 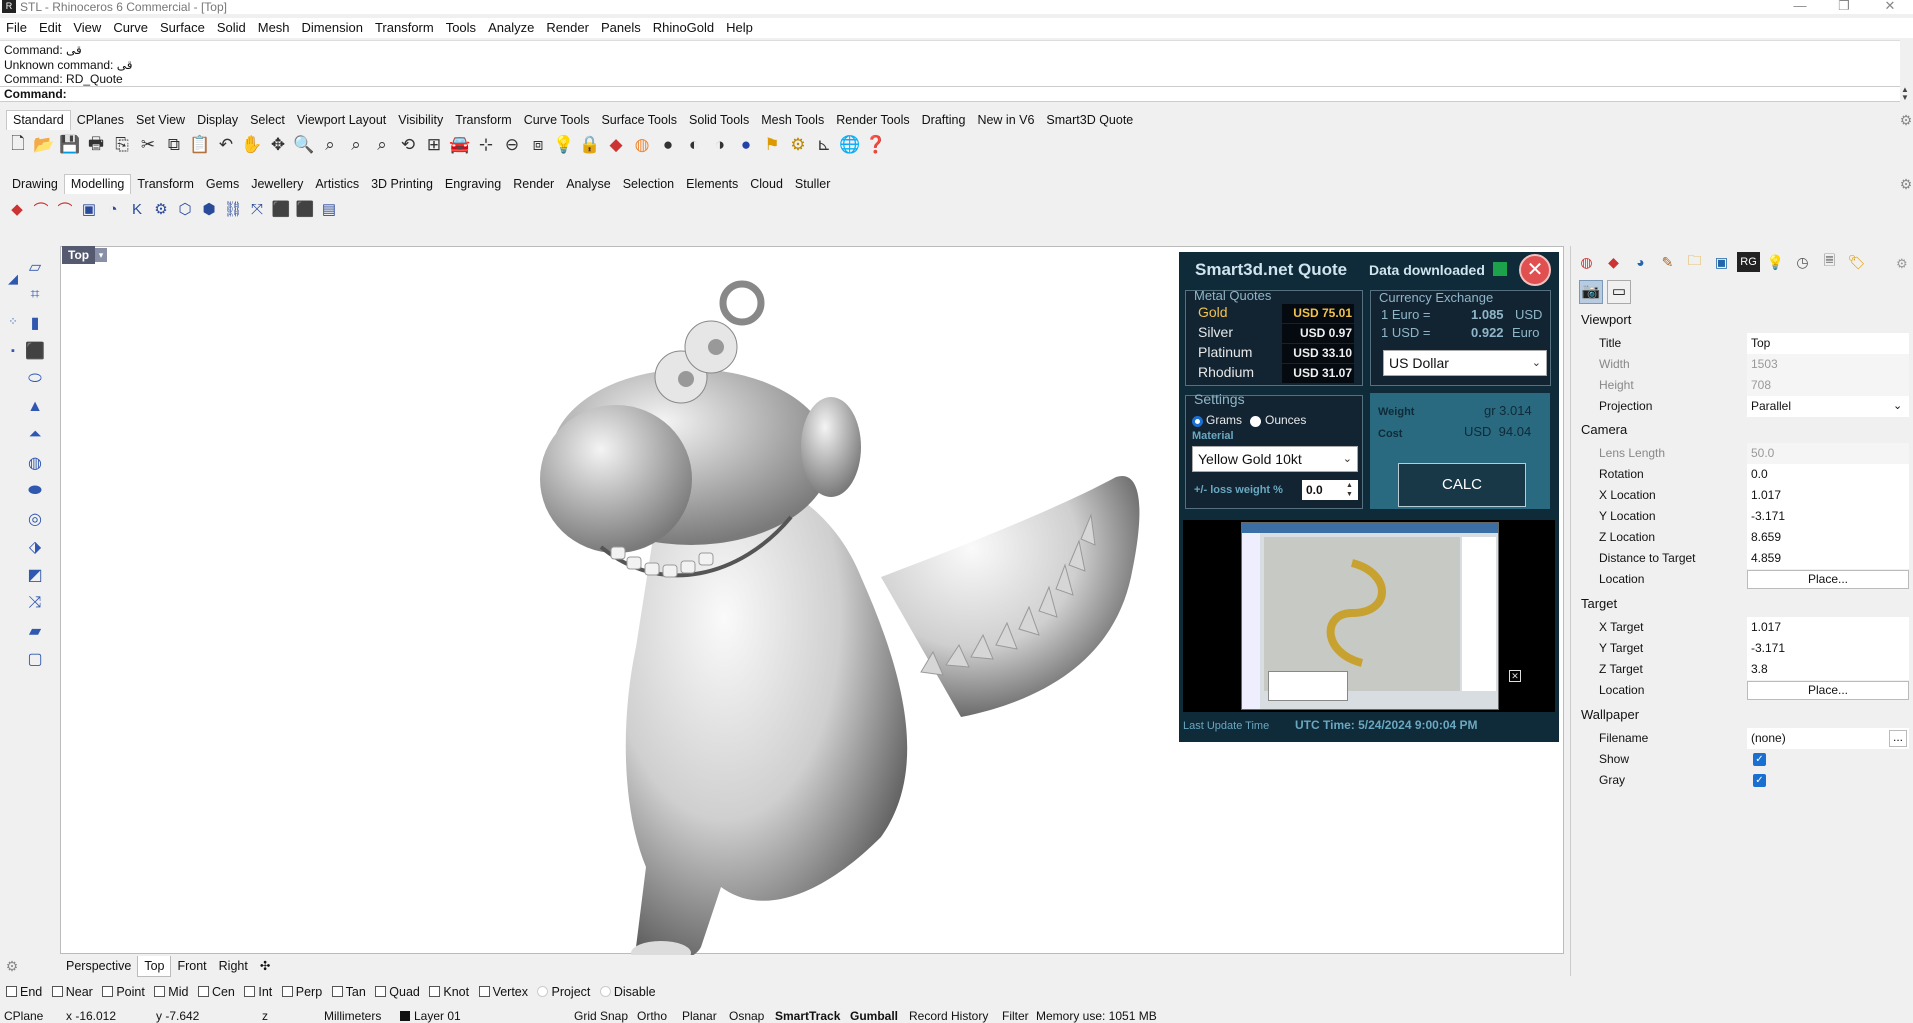 I want to click on tab-select: Select, so click(x=267, y=120).